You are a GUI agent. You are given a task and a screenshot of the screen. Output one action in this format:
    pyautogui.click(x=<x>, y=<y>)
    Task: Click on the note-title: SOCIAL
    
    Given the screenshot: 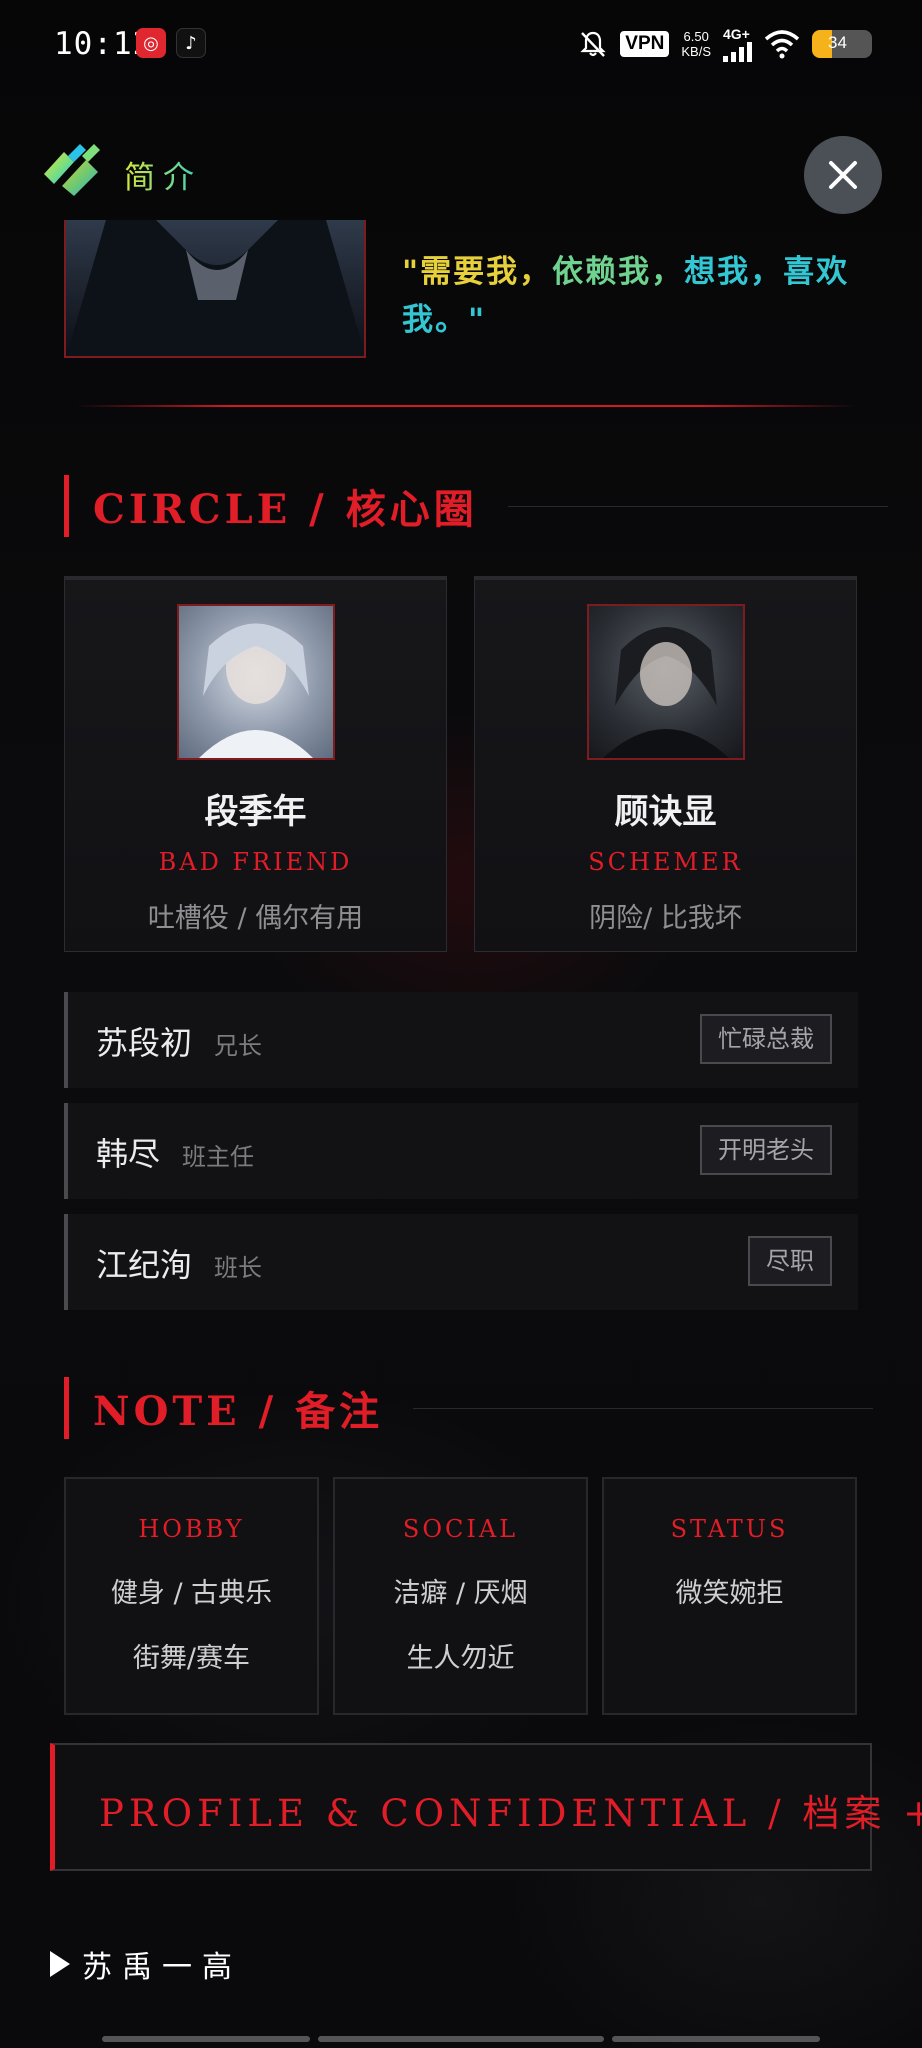 What is the action you would take?
    pyautogui.click(x=460, y=1529)
    